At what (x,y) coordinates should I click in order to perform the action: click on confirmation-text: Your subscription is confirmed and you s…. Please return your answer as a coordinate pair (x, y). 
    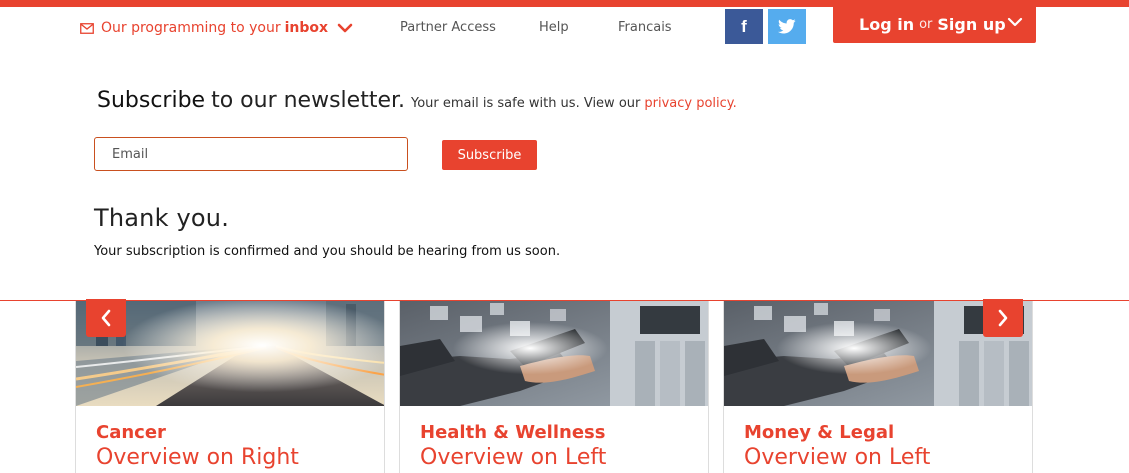
    Looking at the image, I should click on (327, 251).